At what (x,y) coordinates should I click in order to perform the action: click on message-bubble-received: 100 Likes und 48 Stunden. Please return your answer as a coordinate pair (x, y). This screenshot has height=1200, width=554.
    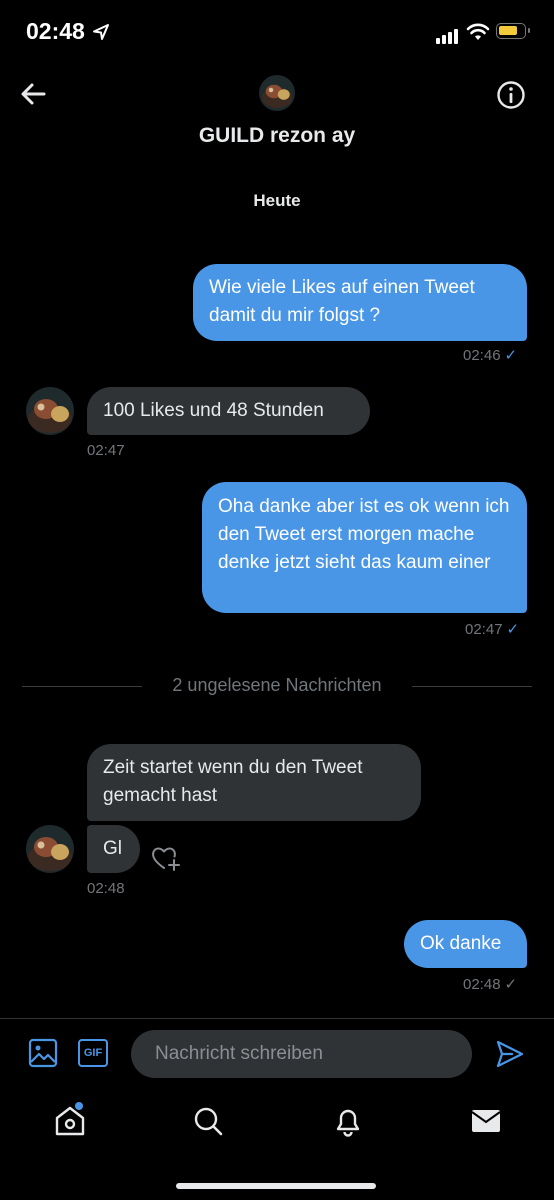
    Looking at the image, I should click on (228, 411).